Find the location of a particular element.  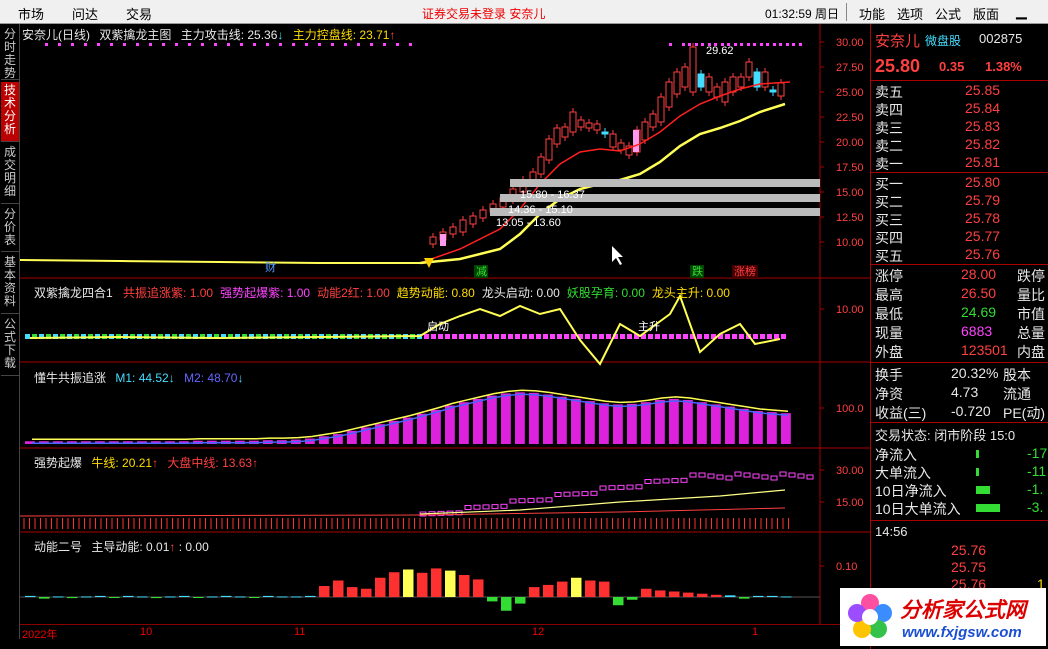

tick-row: 25.76 is located at coordinates (959, 551).